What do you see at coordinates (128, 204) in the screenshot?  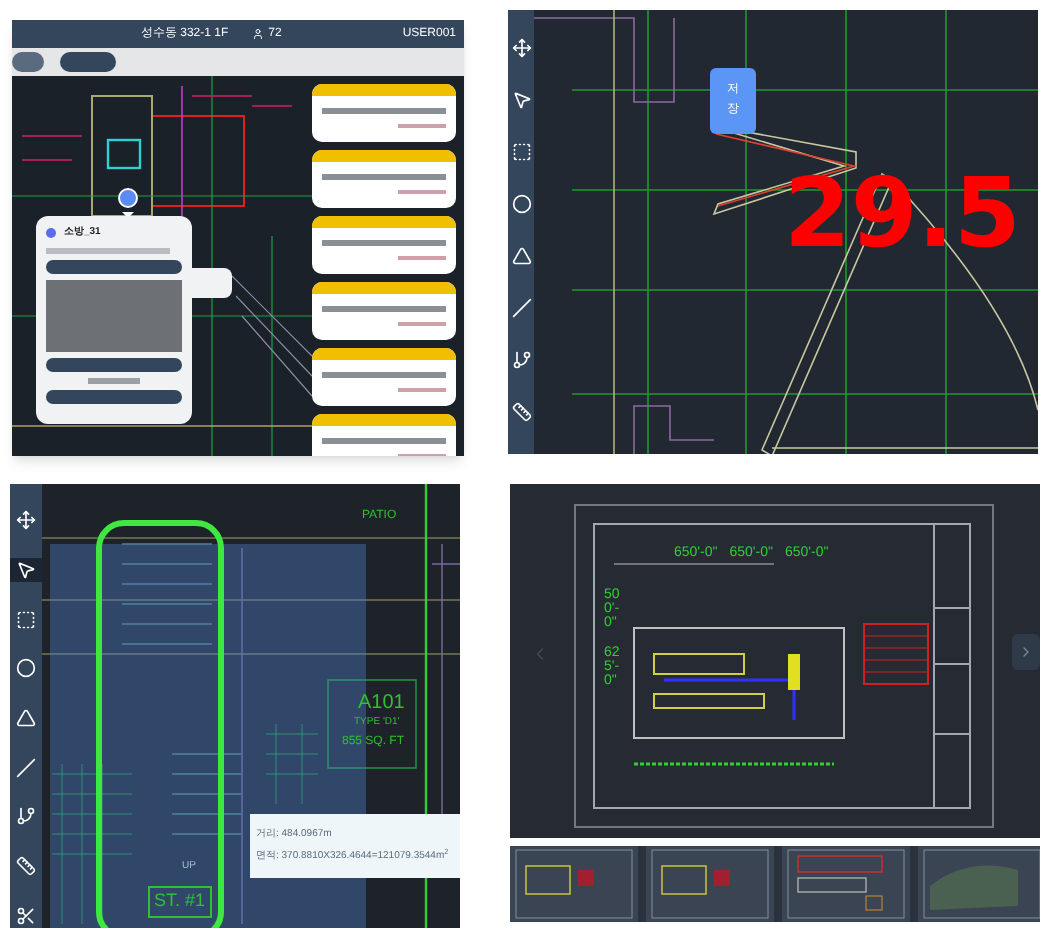 I see `location-pin-icon` at bounding box center [128, 204].